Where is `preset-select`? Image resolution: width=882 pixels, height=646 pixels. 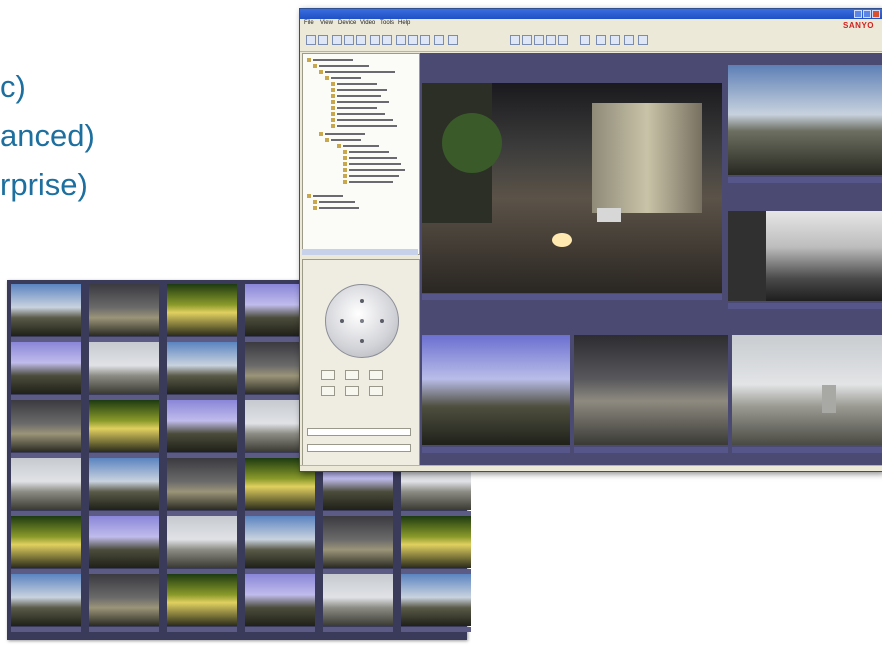 preset-select is located at coordinates (359, 432).